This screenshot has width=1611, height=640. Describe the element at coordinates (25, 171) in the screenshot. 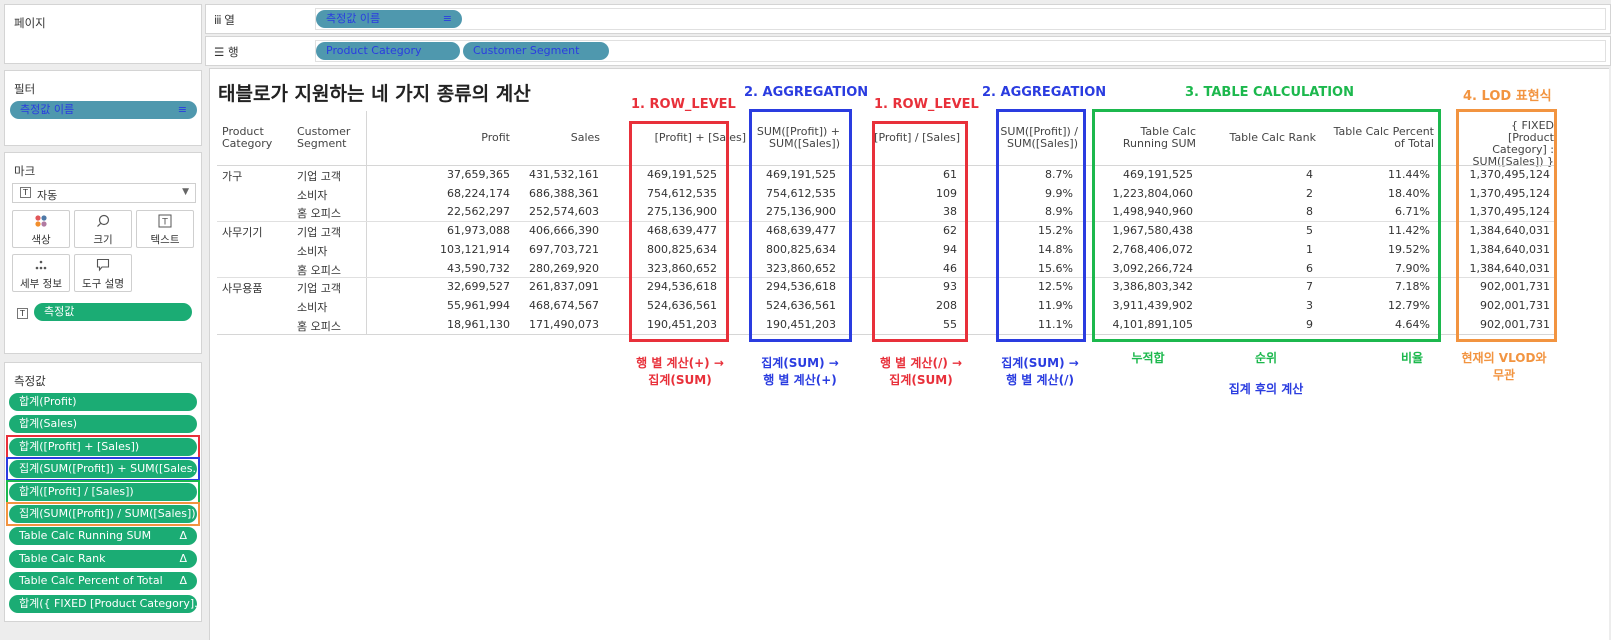

I see `marks-title: 마크` at that location.